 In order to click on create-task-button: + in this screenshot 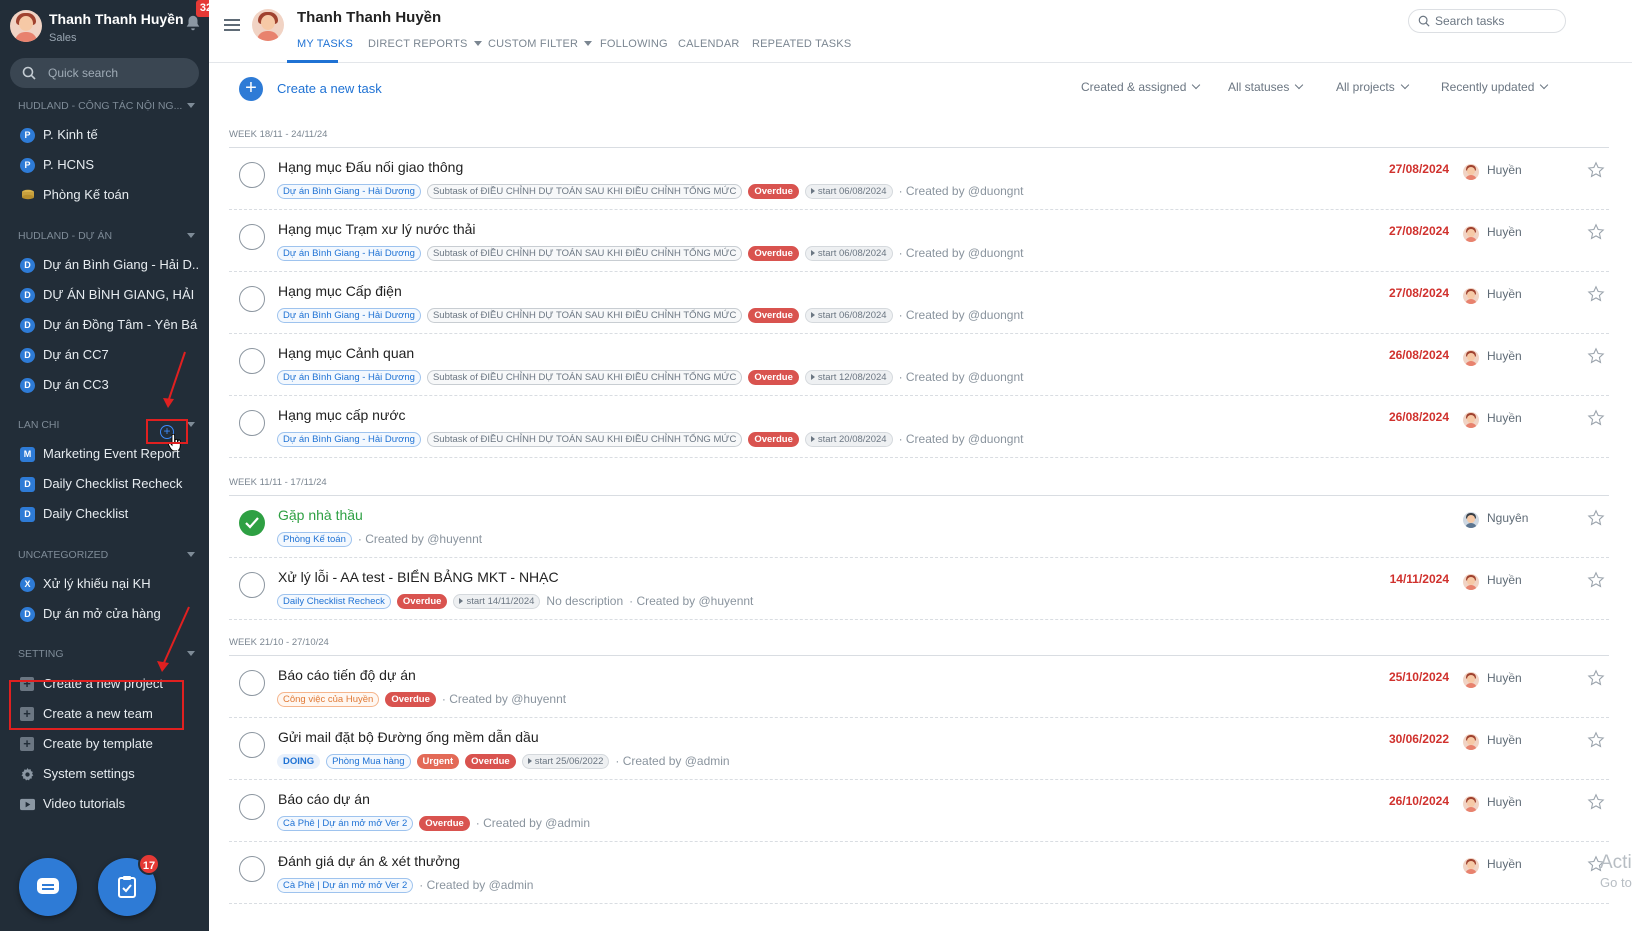, I will do `click(251, 89)`.